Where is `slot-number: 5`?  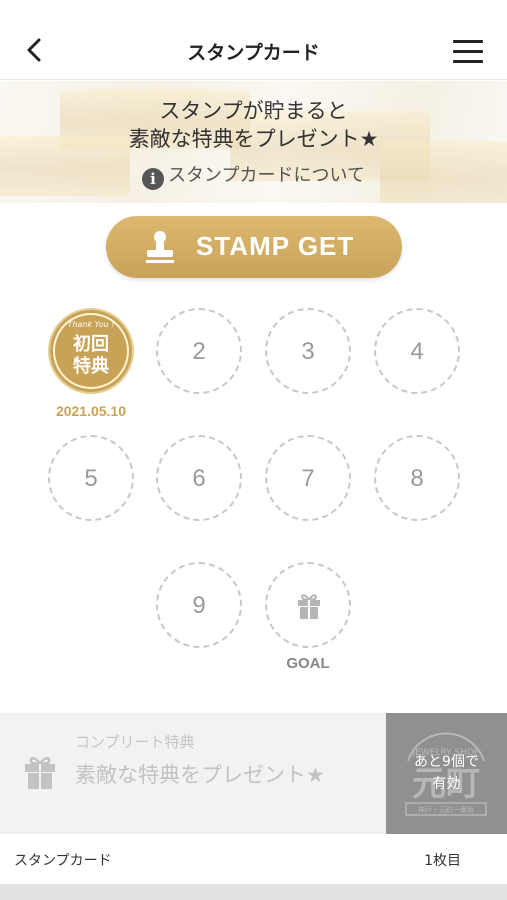
slot-number: 5 is located at coordinates (91, 478).